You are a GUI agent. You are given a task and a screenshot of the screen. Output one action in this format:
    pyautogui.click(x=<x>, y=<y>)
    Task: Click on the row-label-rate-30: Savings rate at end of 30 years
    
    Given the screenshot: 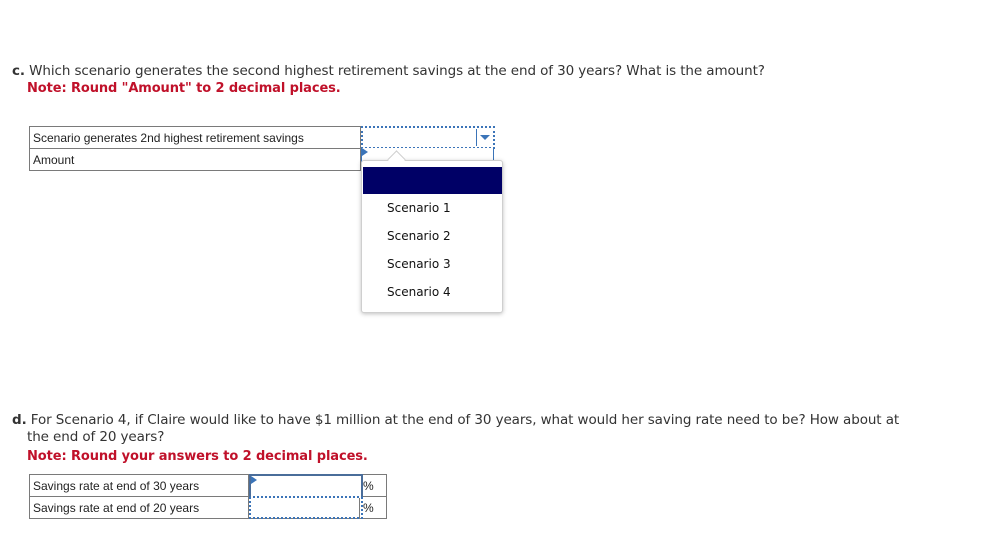 What is the action you would take?
    pyautogui.click(x=139, y=485)
    